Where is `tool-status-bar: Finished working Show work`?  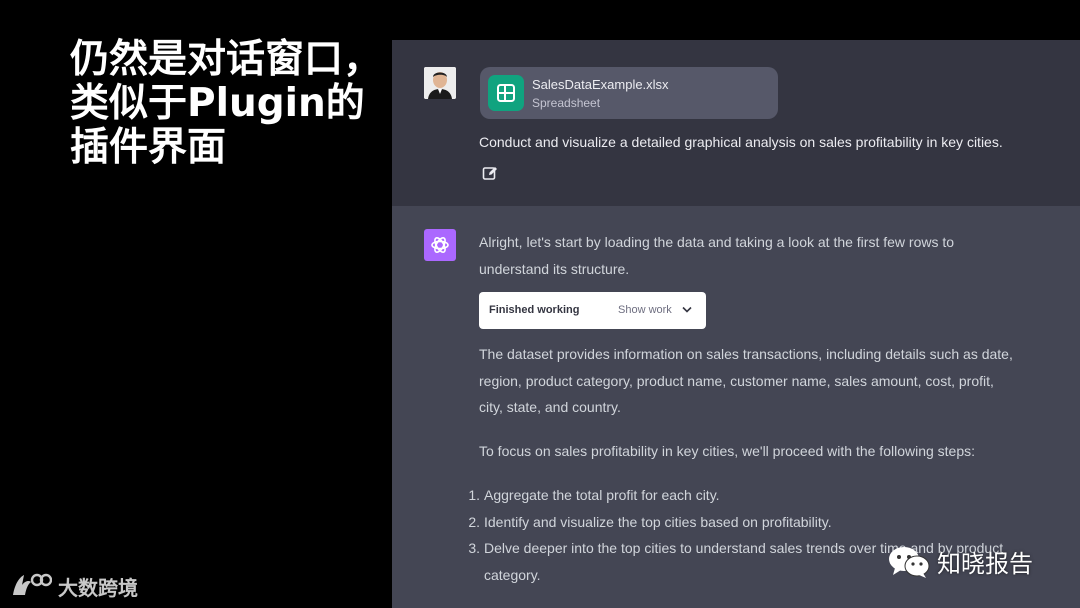 tool-status-bar: Finished working Show work is located at coordinates (592, 310).